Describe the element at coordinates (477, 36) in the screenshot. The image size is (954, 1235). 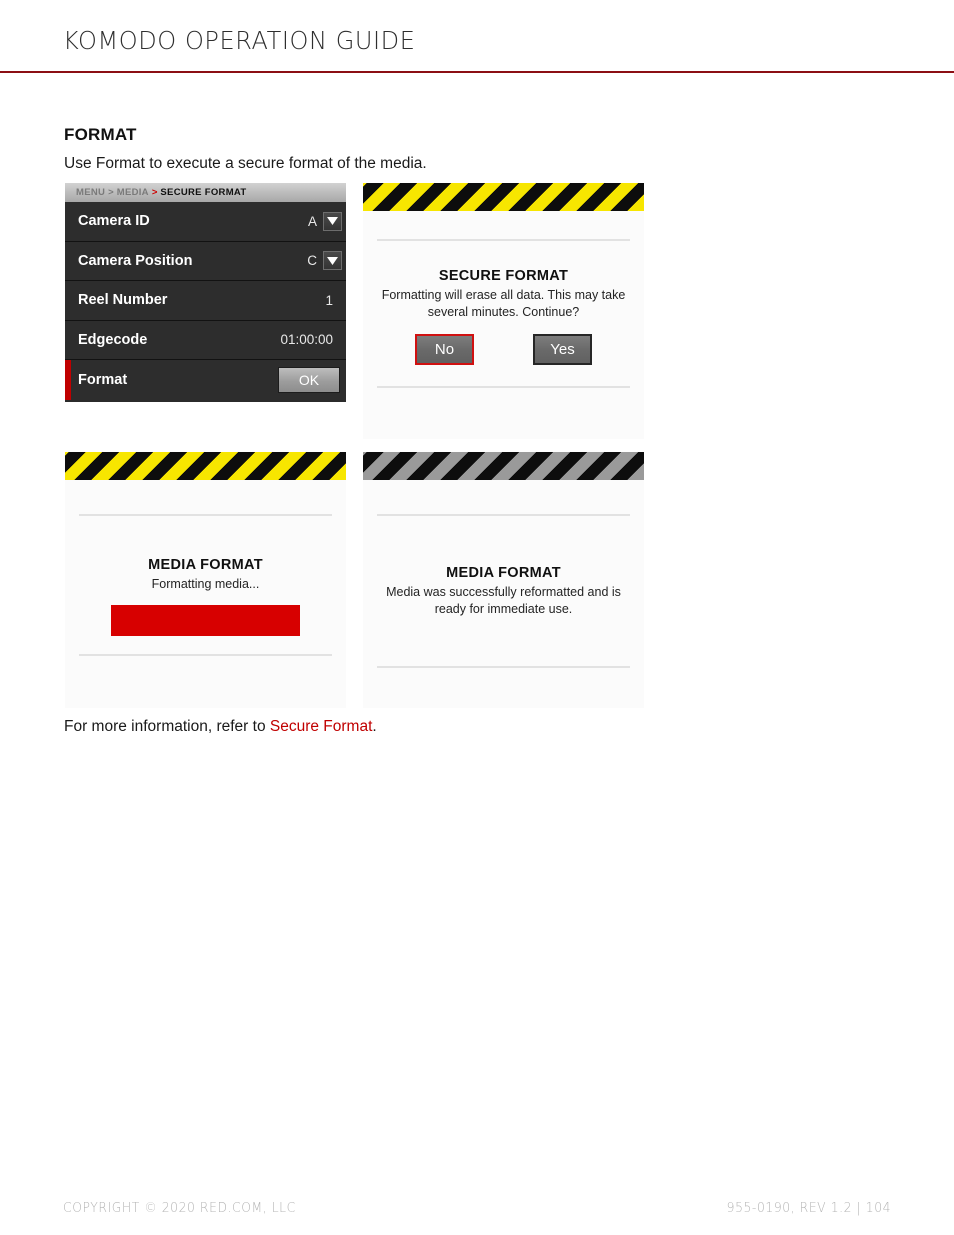
I see `page-header: KOMODO OPERATION GUIDE` at that location.